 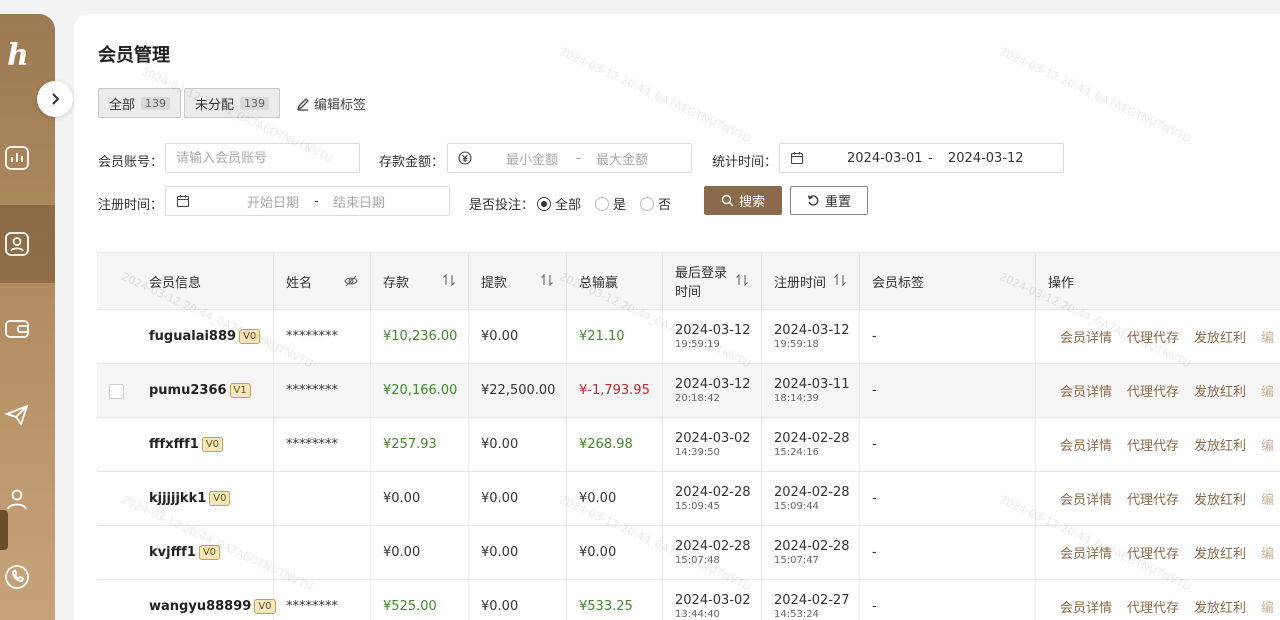 I want to click on member-account: wangyu88899 V0, so click(x=212, y=606).